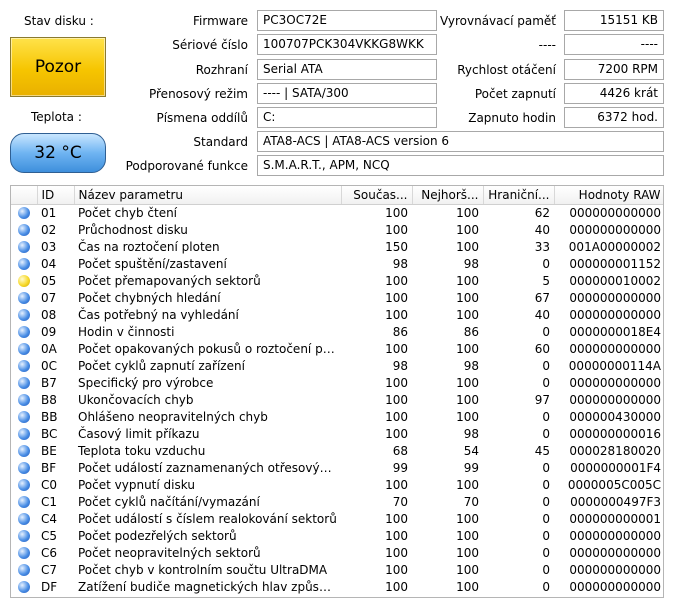 The height and width of the screenshot is (598, 674). What do you see at coordinates (615, 416) in the screenshot?
I see `attribute-raw: 000000430000` at bounding box center [615, 416].